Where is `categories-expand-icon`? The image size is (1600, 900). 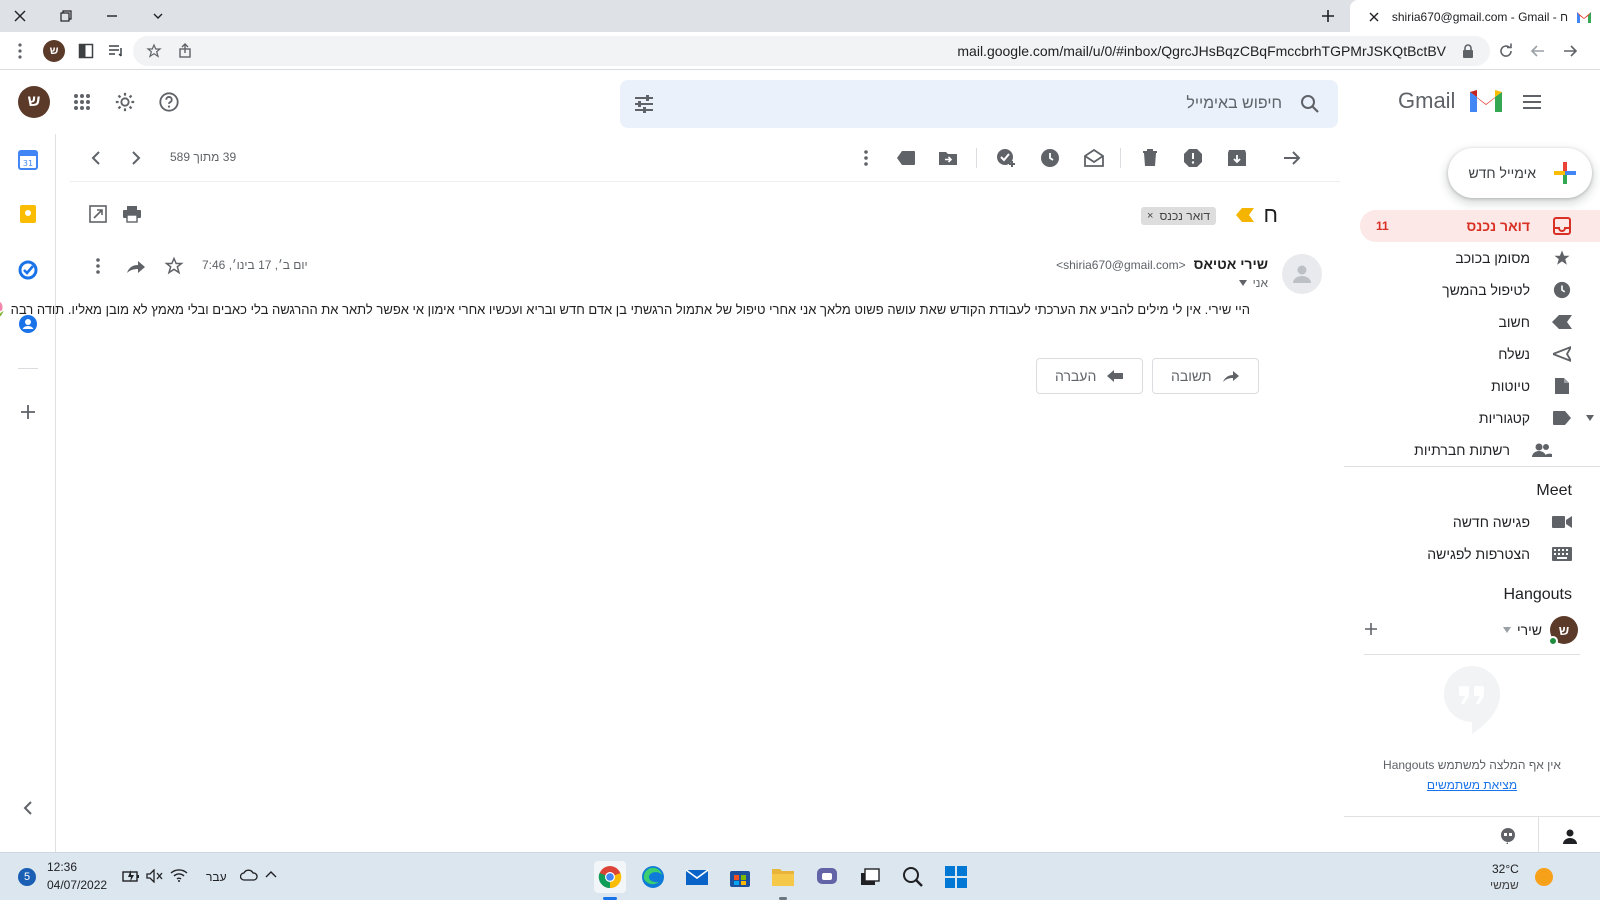
categories-expand-icon is located at coordinates (1590, 418).